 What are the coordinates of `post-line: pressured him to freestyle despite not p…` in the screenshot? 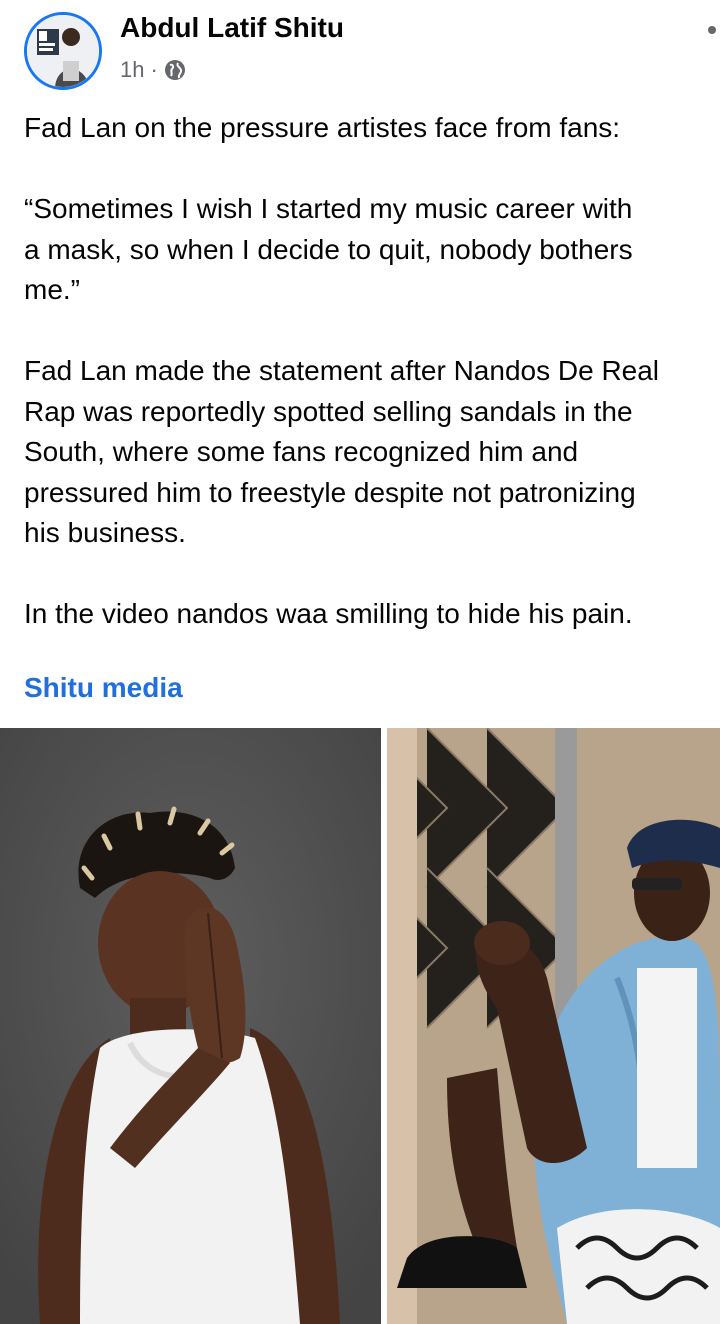 It's located at (330, 492).